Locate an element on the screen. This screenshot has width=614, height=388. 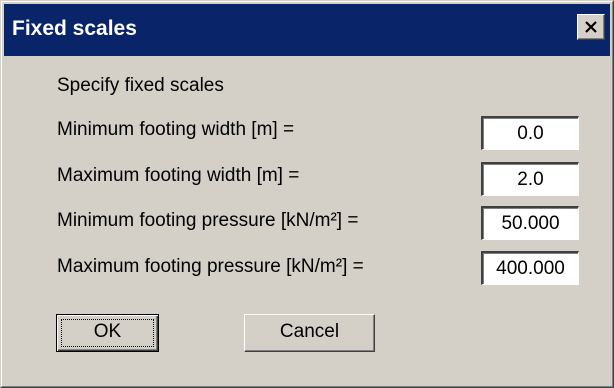
title-bar: Fixed scales is located at coordinates (307, 30).